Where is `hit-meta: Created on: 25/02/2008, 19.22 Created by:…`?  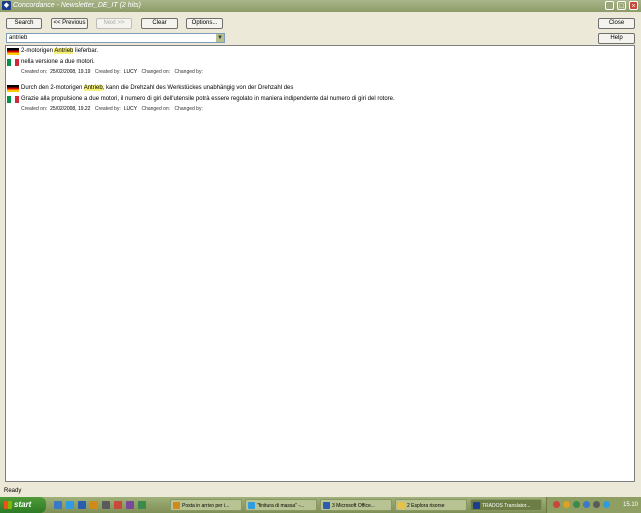 hit-meta: Created on: 25/02/2008, 19.22 Created by:… is located at coordinates (113, 109).